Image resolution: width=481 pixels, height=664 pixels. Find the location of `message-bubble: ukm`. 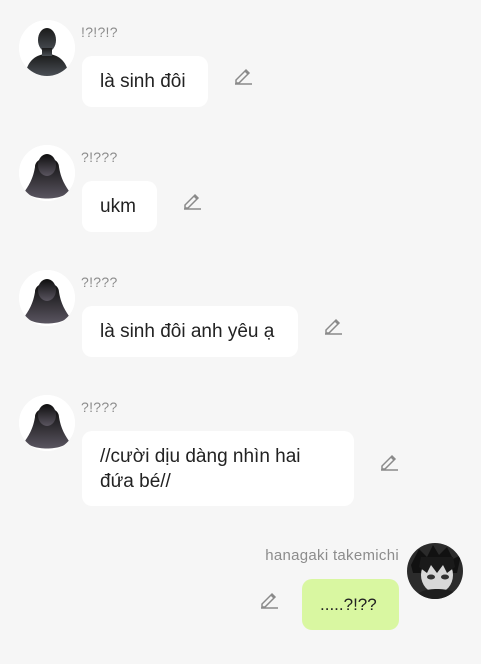

message-bubble: ukm is located at coordinates (119, 206).